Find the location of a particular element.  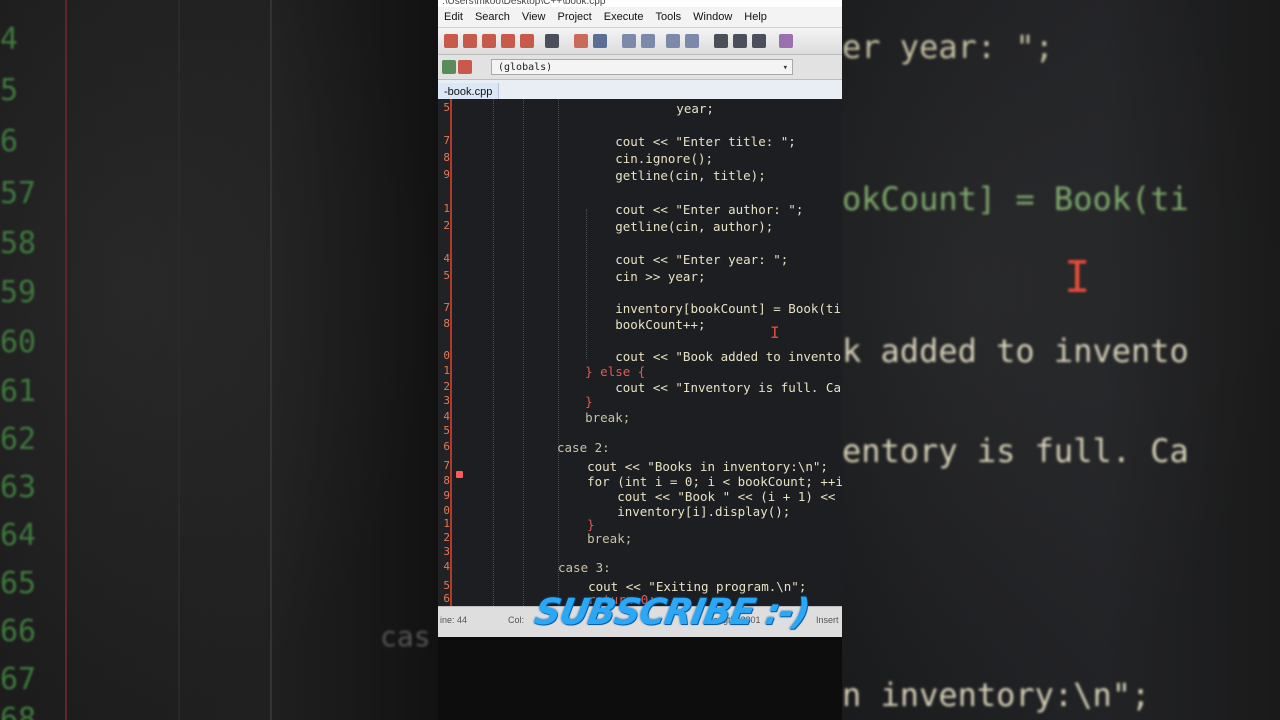

save-icon is located at coordinates (489, 41).